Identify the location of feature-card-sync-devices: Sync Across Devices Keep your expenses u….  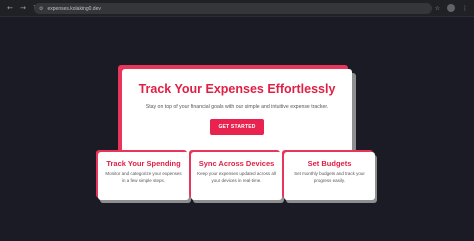
(236, 176).